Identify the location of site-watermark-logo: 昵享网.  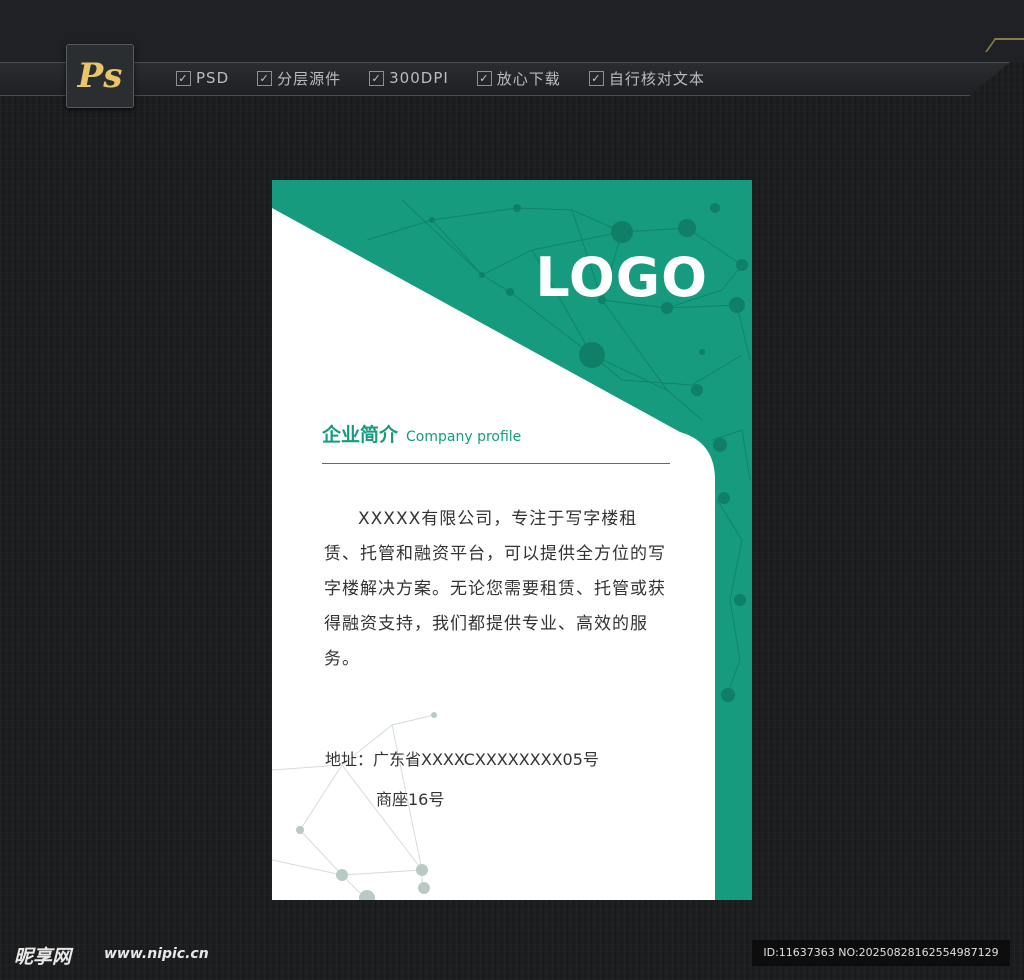
(43, 957).